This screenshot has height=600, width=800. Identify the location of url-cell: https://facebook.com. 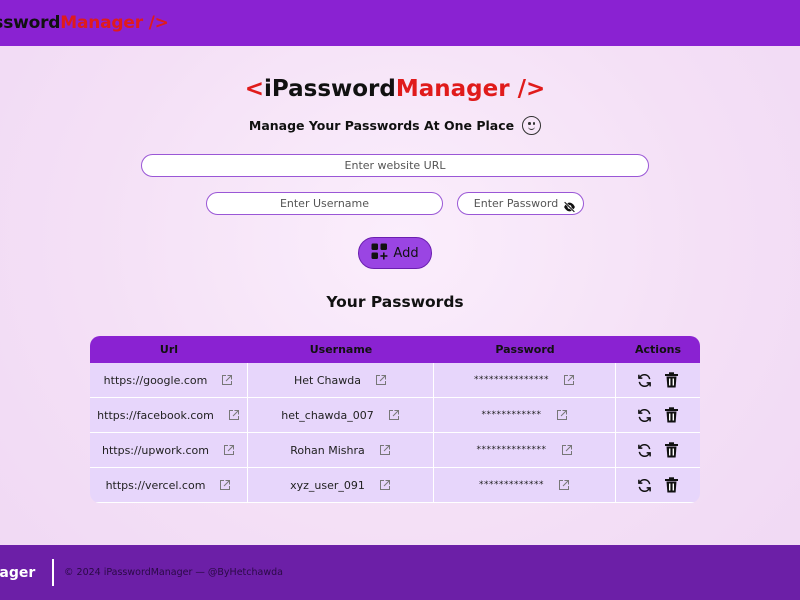
(169, 415).